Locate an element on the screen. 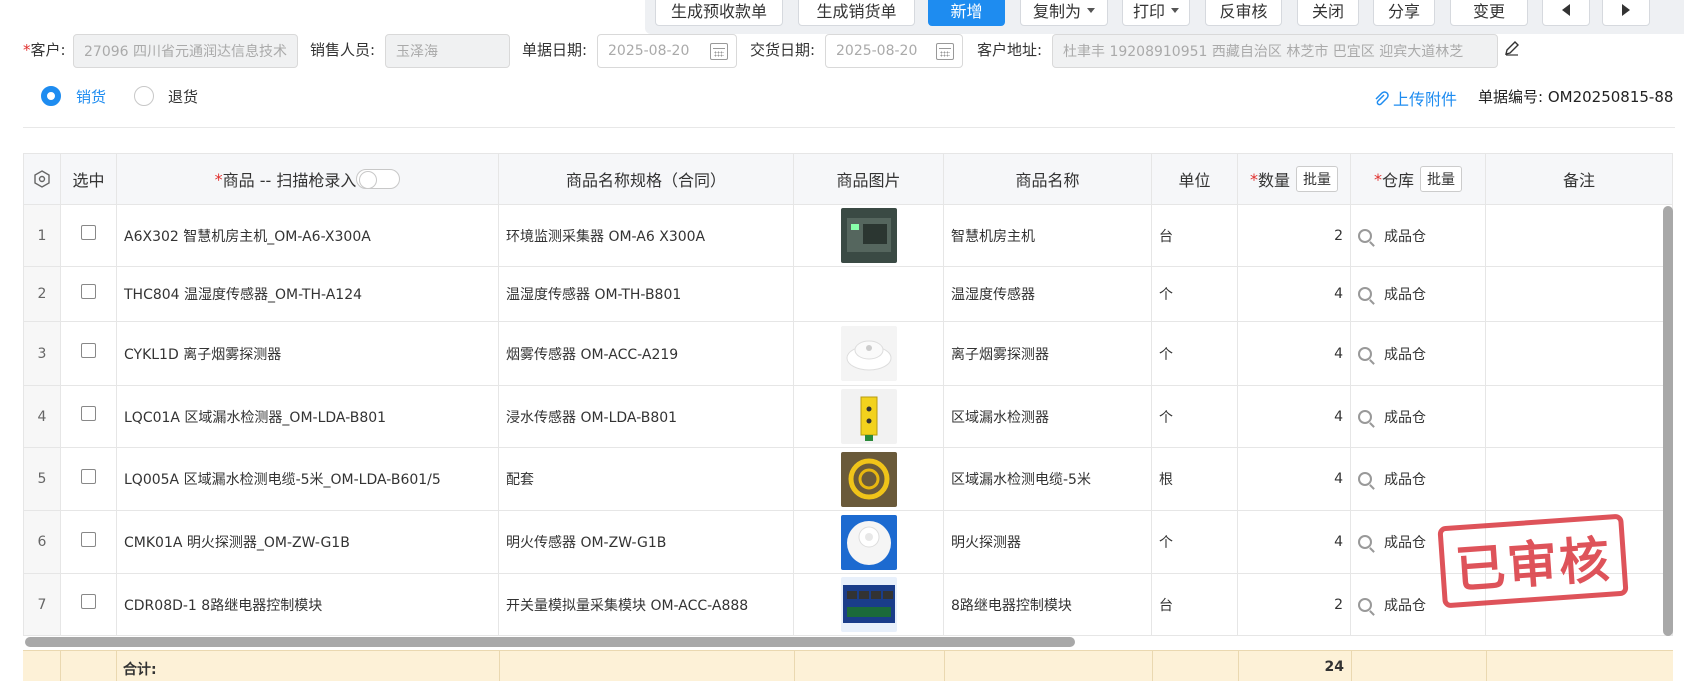 The image size is (1684, 681). spec-cell: 配套 is located at coordinates (646, 479).